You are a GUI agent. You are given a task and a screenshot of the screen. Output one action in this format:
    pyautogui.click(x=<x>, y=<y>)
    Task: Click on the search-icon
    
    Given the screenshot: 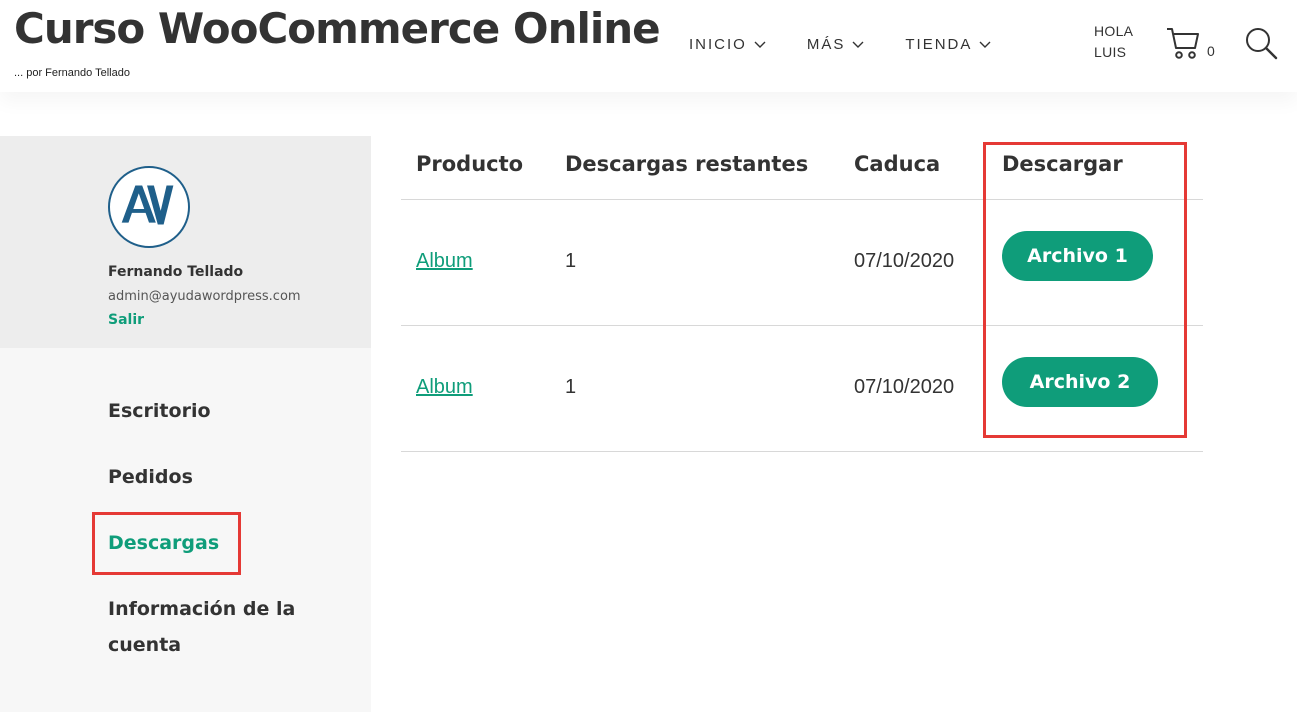 What is the action you would take?
    pyautogui.click(x=1261, y=43)
    